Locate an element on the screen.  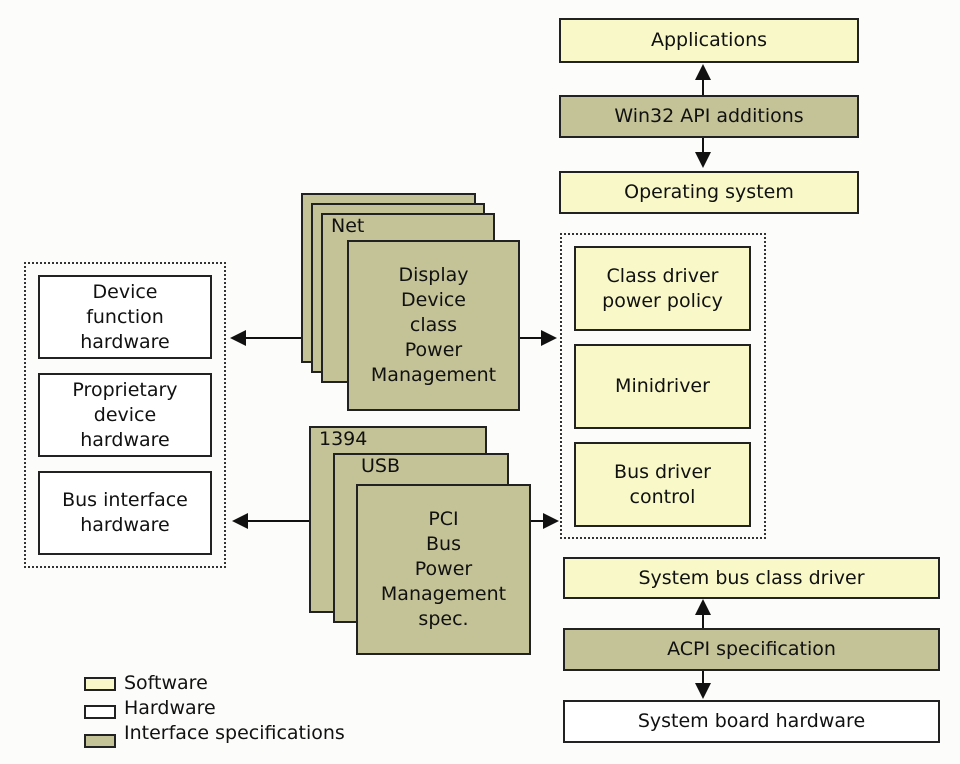
system-bus-class-driver-box: System bus class driver is located at coordinates (751, 578).